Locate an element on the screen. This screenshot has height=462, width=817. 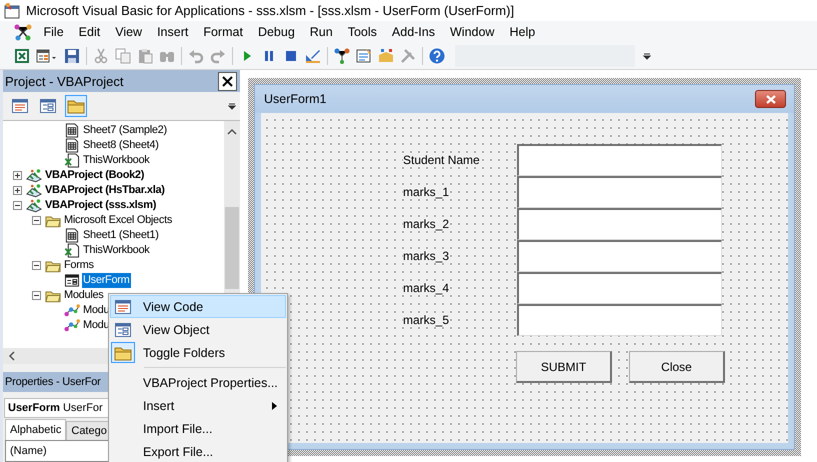
tree-item: Sheet7 (Sample2) is located at coordinates (125, 130).